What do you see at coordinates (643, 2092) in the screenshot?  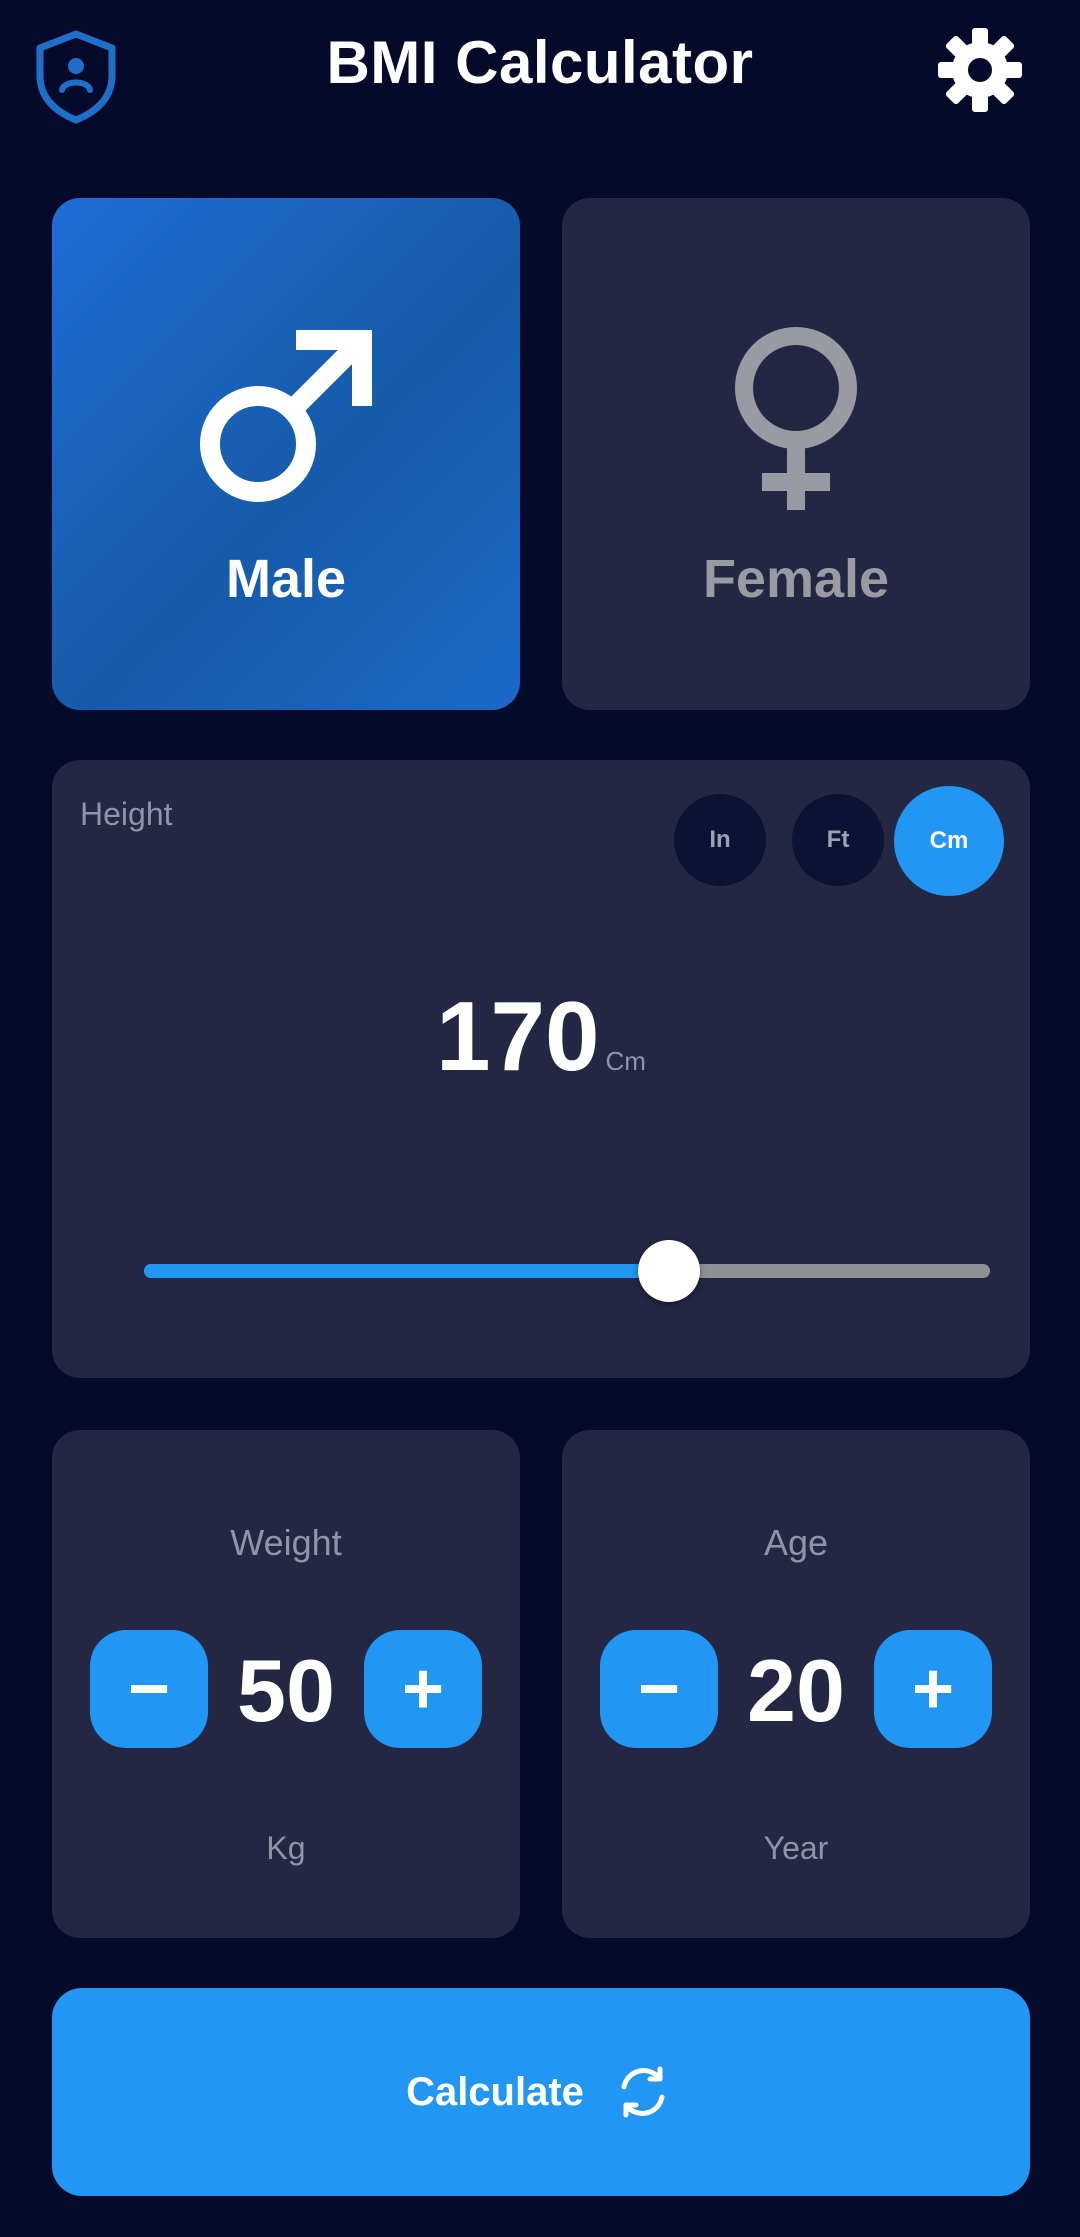 I see `refresh-icon` at bounding box center [643, 2092].